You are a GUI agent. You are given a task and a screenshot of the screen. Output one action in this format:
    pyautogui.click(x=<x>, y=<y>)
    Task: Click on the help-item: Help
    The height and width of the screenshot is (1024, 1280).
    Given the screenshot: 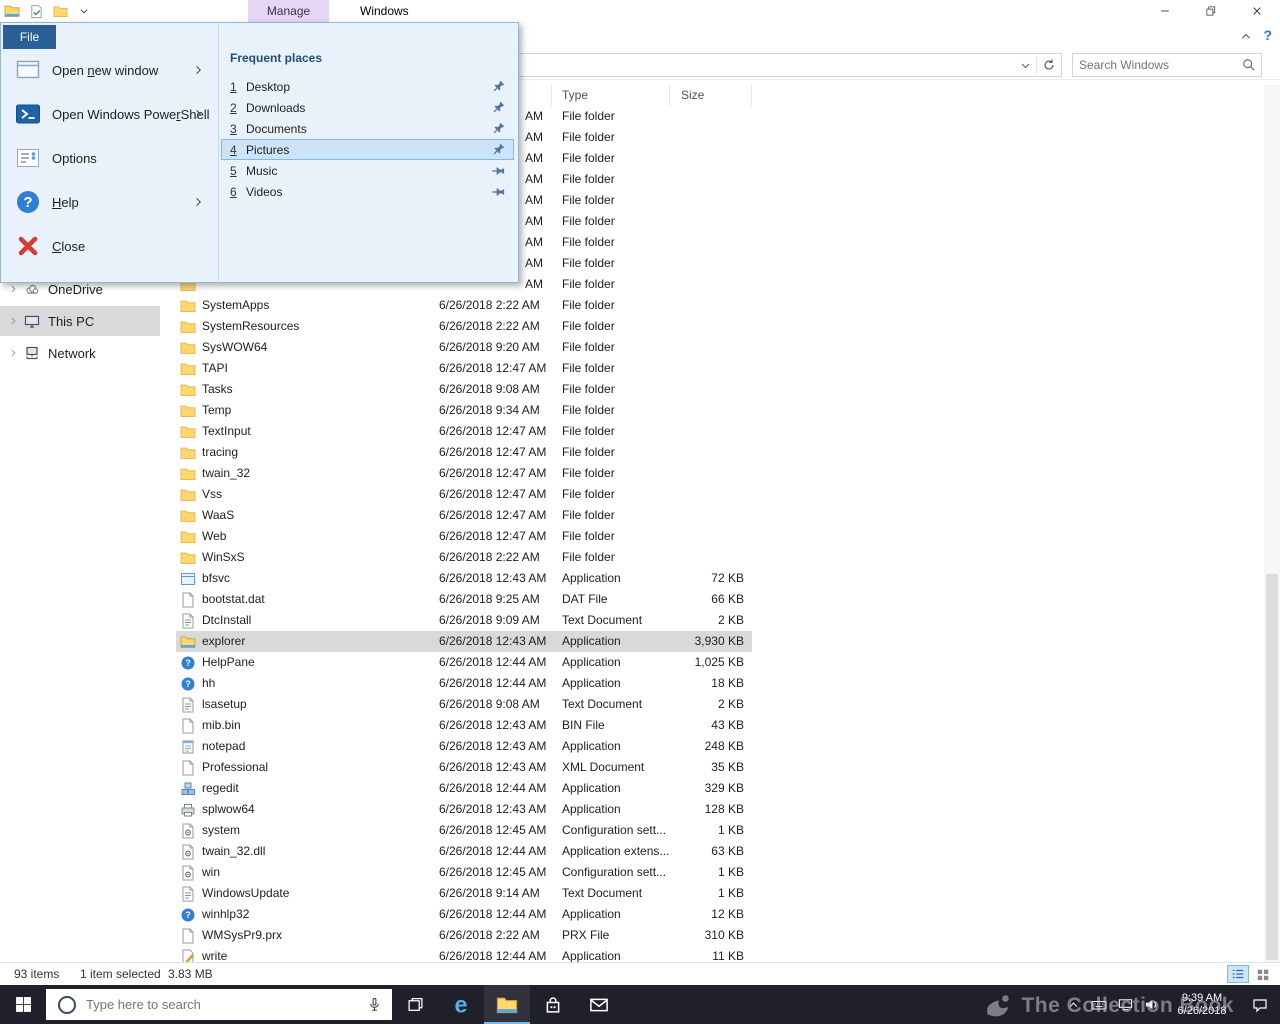 What is the action you would take?
    pyautogui.click(x=109, y=202)
    